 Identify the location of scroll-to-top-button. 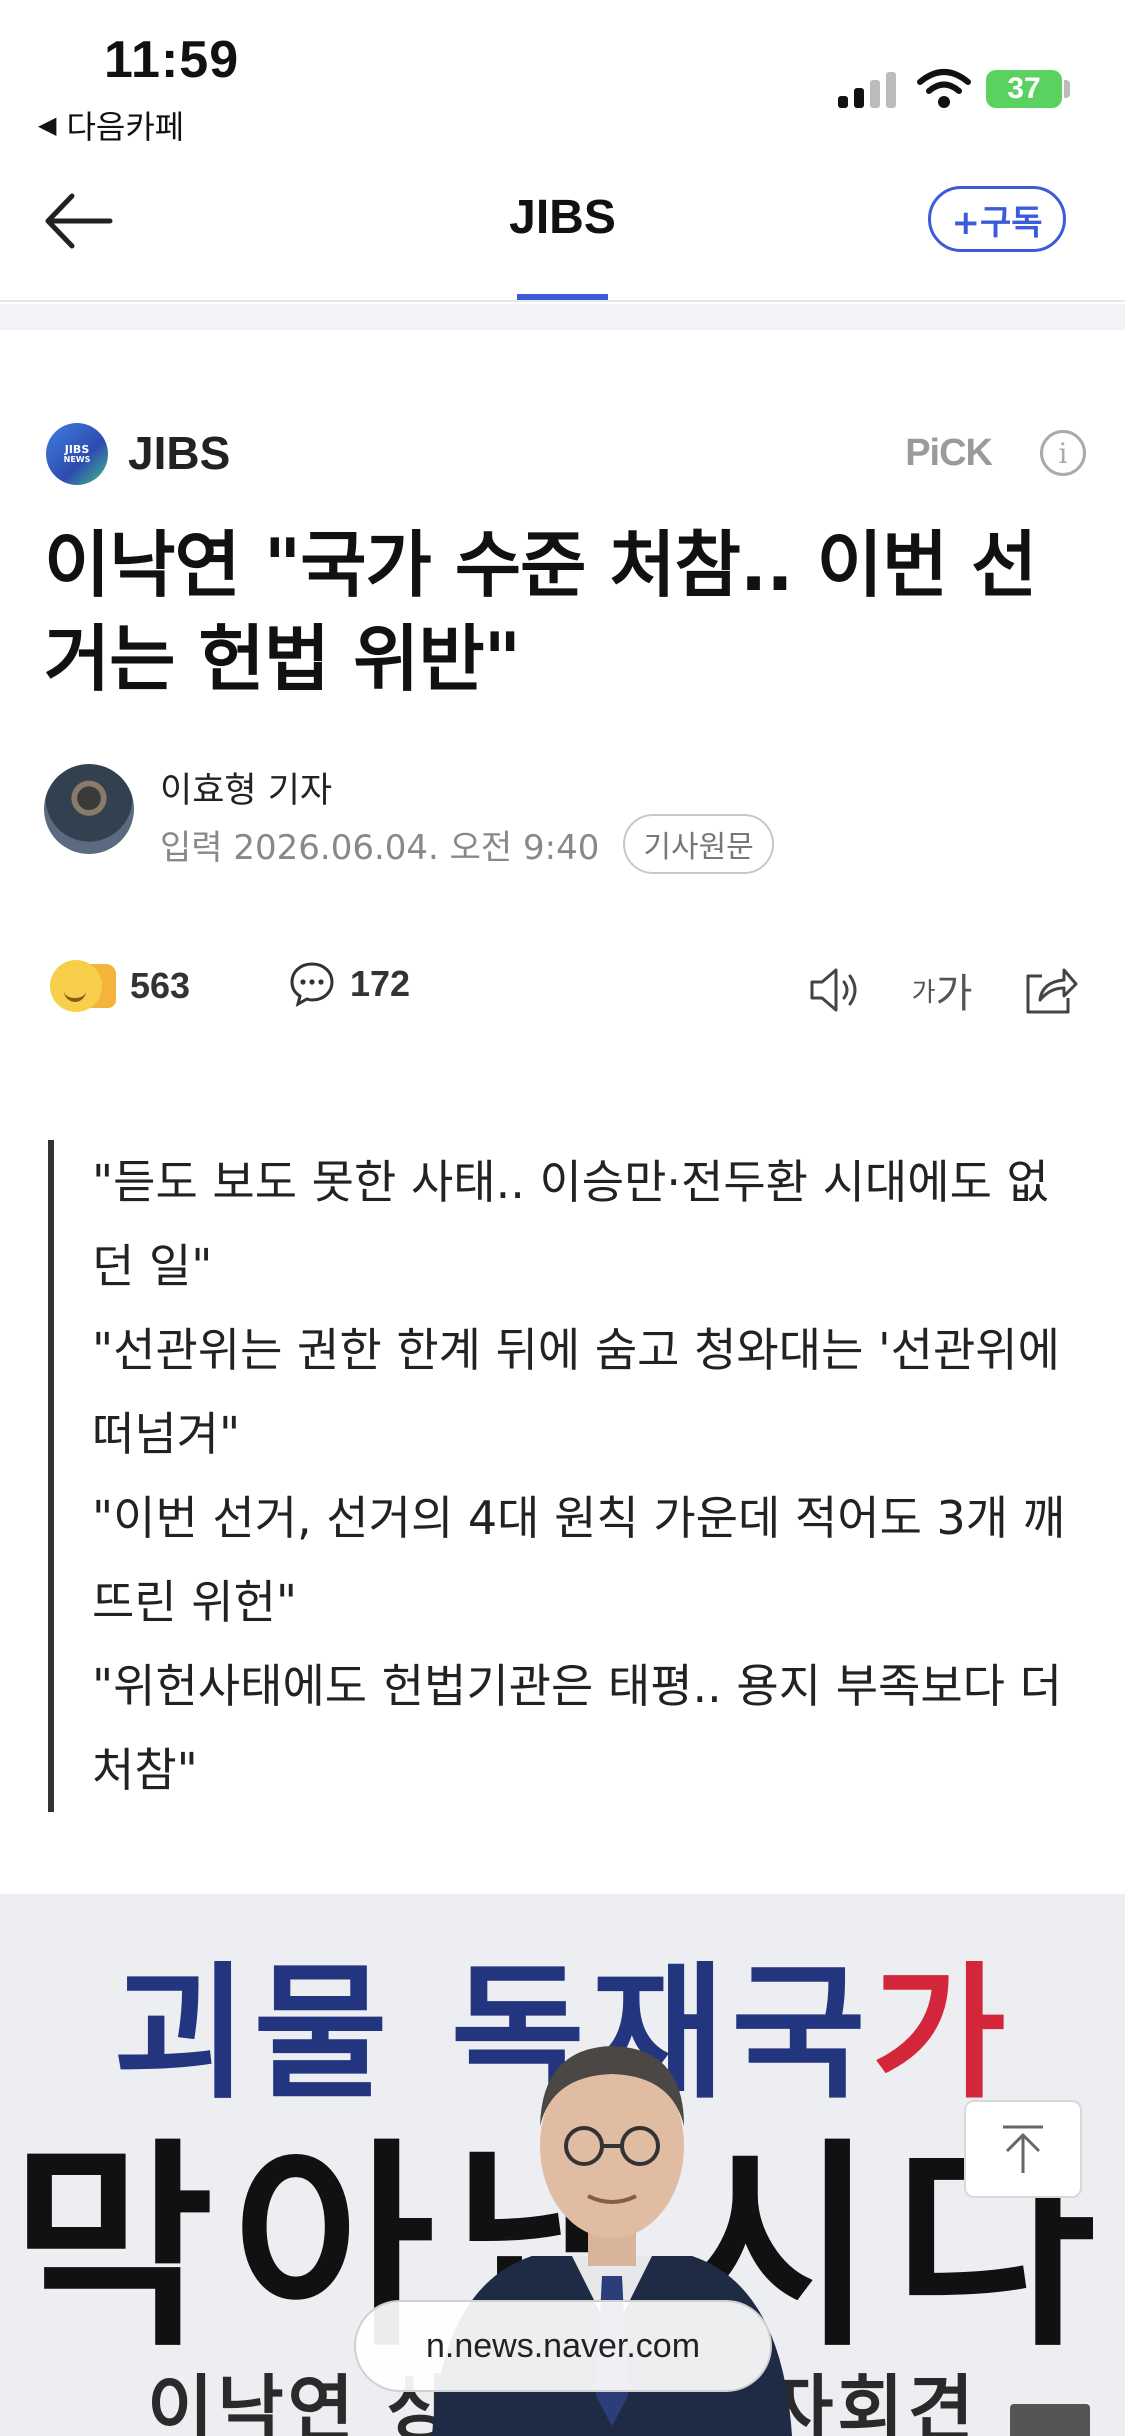
(1023, 2149).